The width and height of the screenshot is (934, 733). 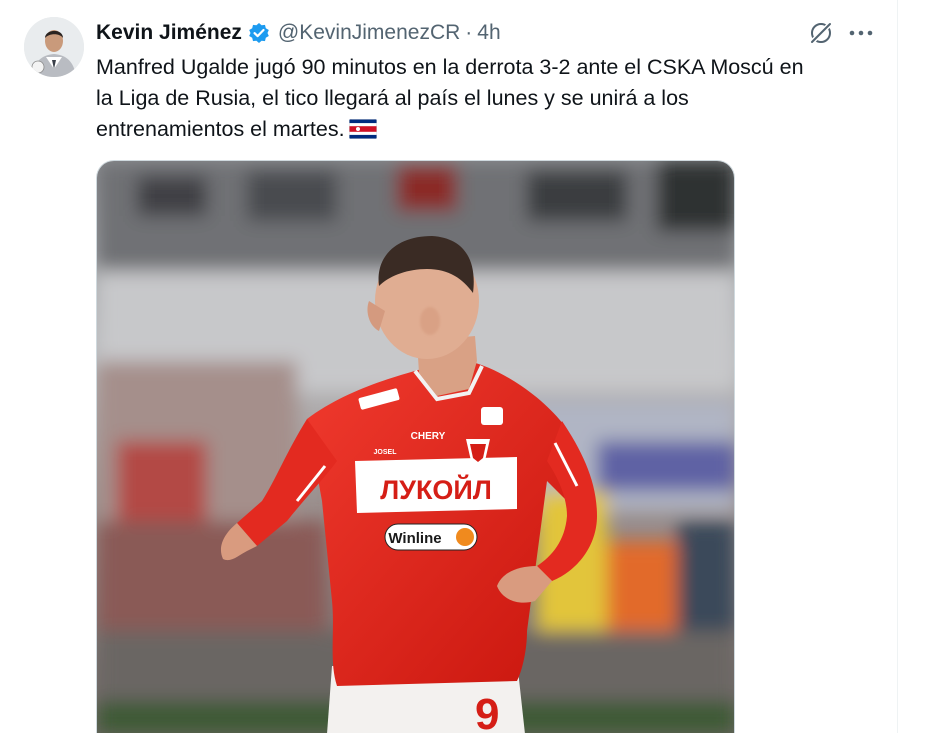 What do you see at coordinates (428, 436) in the screenshot?
I see `jersey-brand-text: CHERY` at bounding box center [428, 436].